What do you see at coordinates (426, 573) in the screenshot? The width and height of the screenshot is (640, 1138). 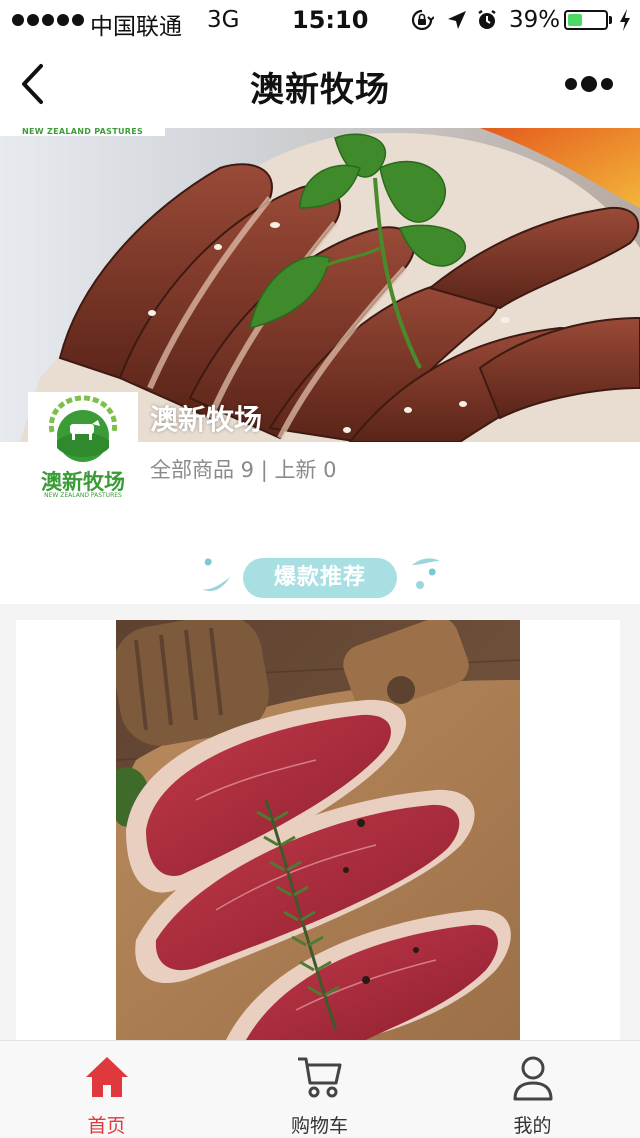 I see `water-splash-right-icon` at bounding box center [426, 573].